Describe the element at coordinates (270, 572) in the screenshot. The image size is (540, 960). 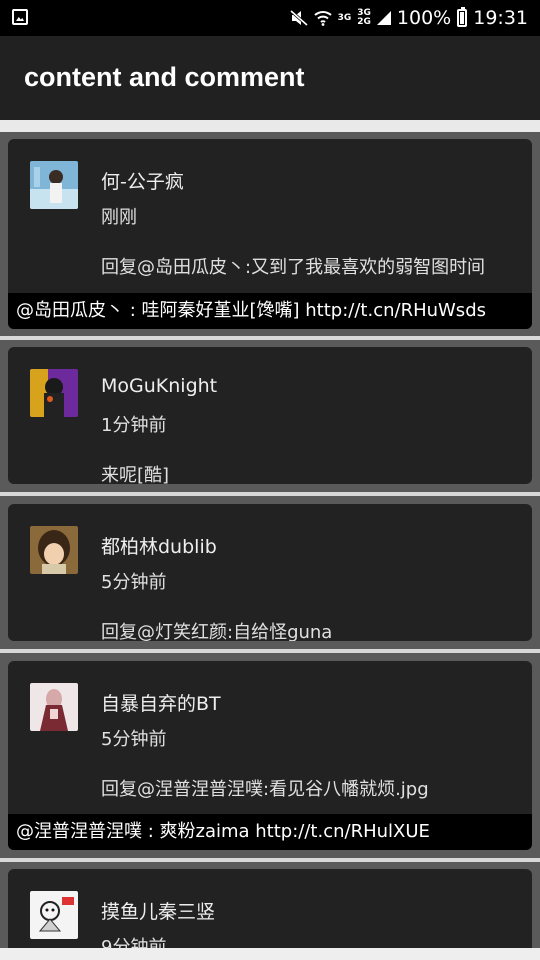
I see `comment-card: 都柏林dublib 5分钟前 回复@灯笑红颜:自给怪guna` at that location.